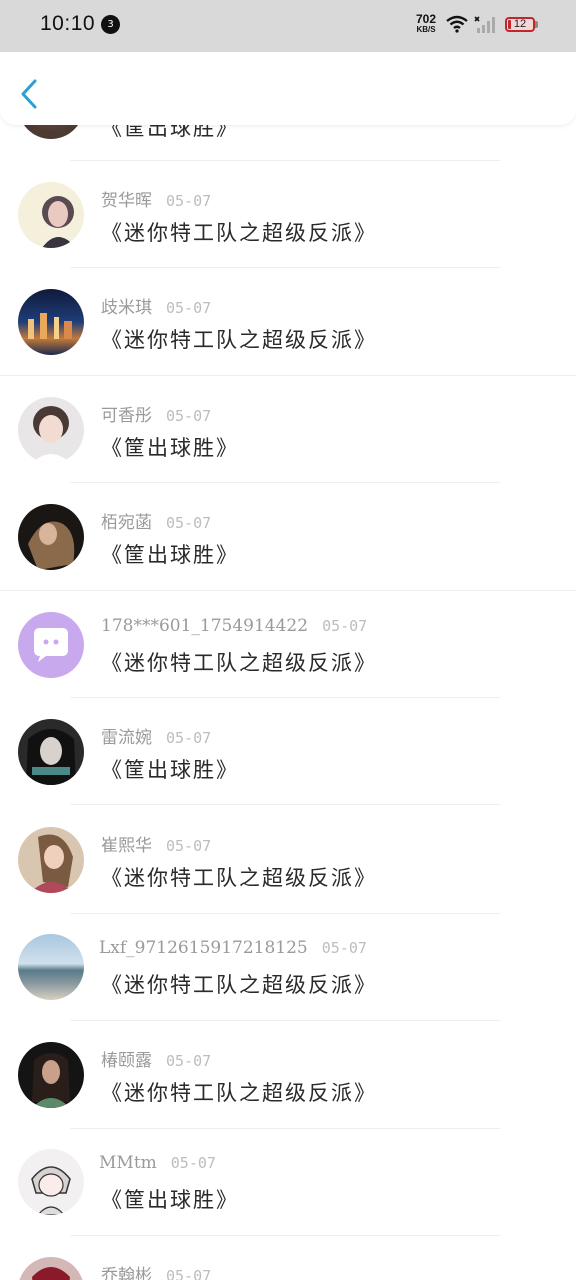  Describe the element at coordinates (536, 24) in the screenshot. I see `battery-cap` at that location.